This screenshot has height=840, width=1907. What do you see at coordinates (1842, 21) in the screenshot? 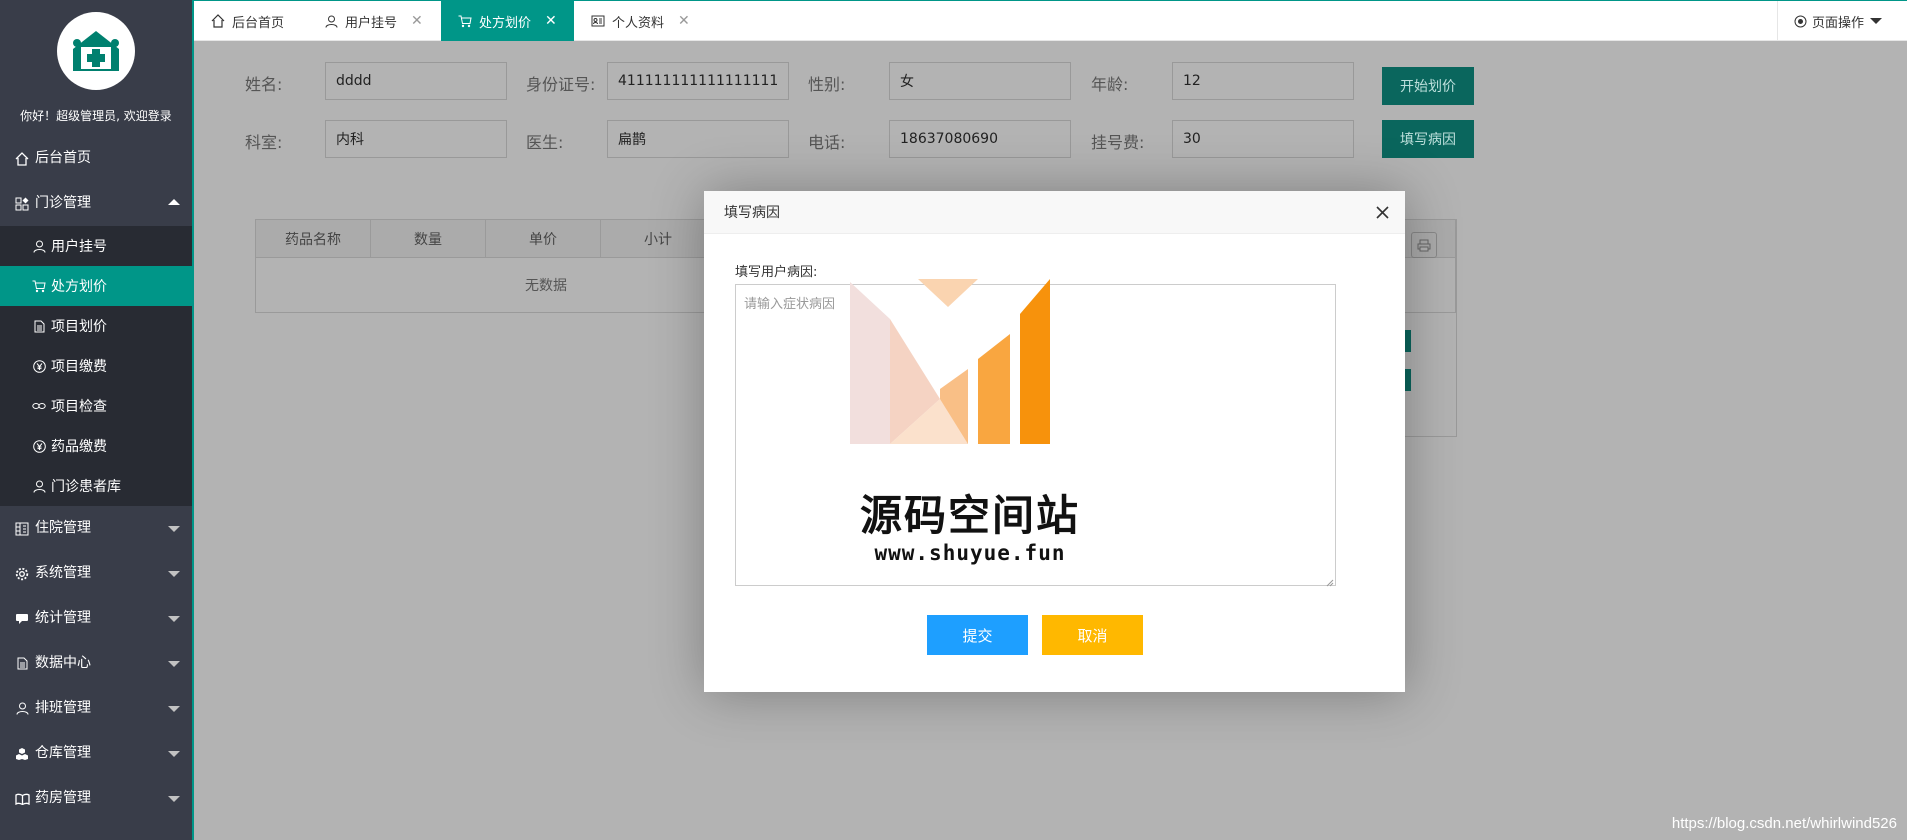
I see `page-operations-dropdown: 页面操作` at bounding box center [1842, 21].